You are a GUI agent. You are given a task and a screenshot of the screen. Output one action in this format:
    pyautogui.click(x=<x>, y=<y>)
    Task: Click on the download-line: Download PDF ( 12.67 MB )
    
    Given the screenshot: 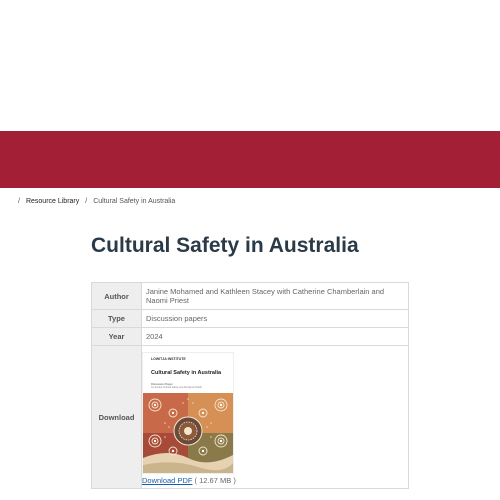 What is the action you would take?
    pyautogui.click(x=275, y=480)
    